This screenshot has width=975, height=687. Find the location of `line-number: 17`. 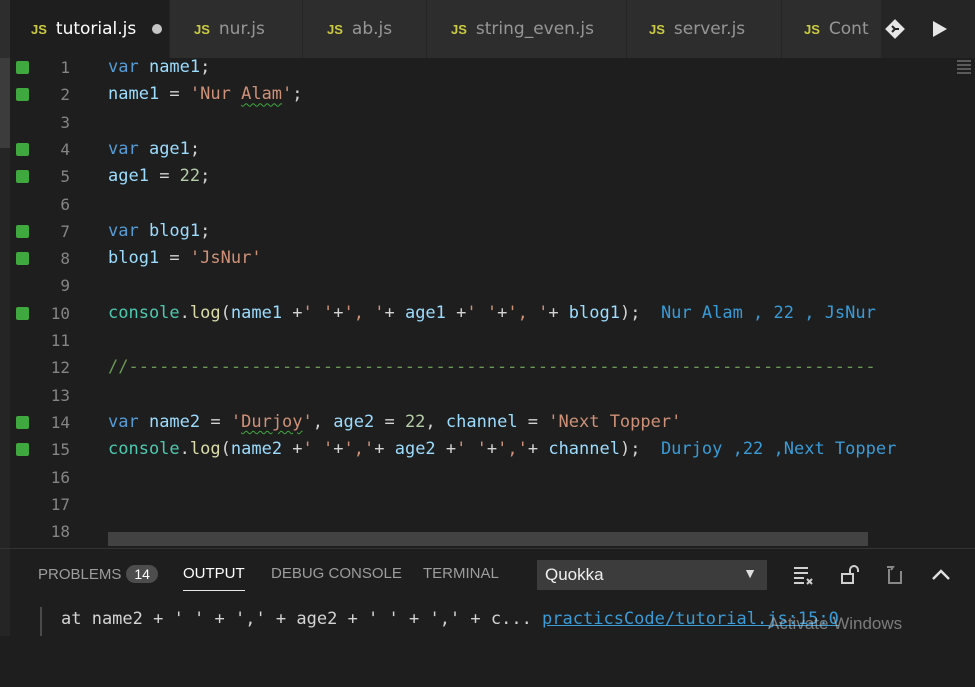

line-number: 17 is located at coordinates (60, 504).